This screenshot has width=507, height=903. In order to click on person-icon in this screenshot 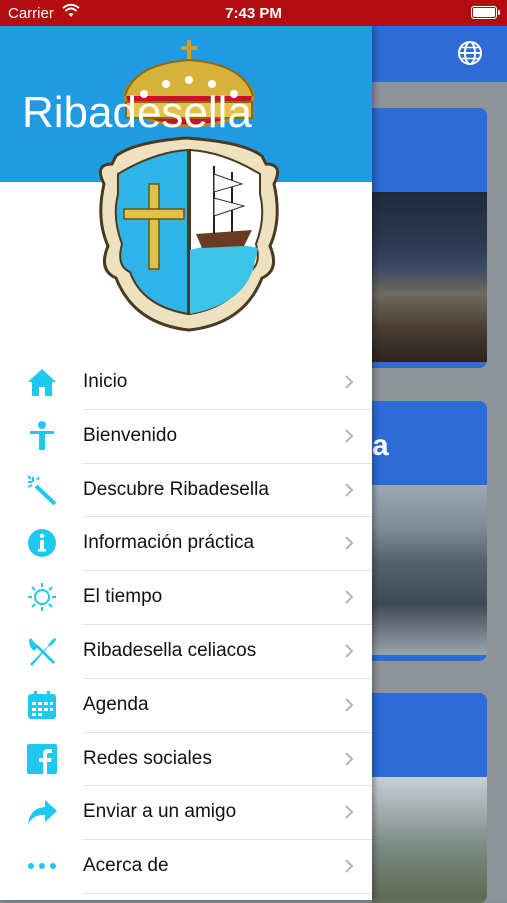, I will do `click(42, 436)`.